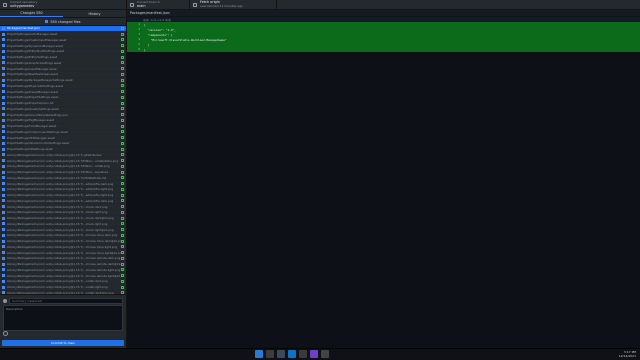 Image resolution: width=640 pixels, height=360 pixels. Describe the element at coordinates (32, 68) in the screenshot. I see `file-path: ProjectSettings/InputManager.asset` at that location.